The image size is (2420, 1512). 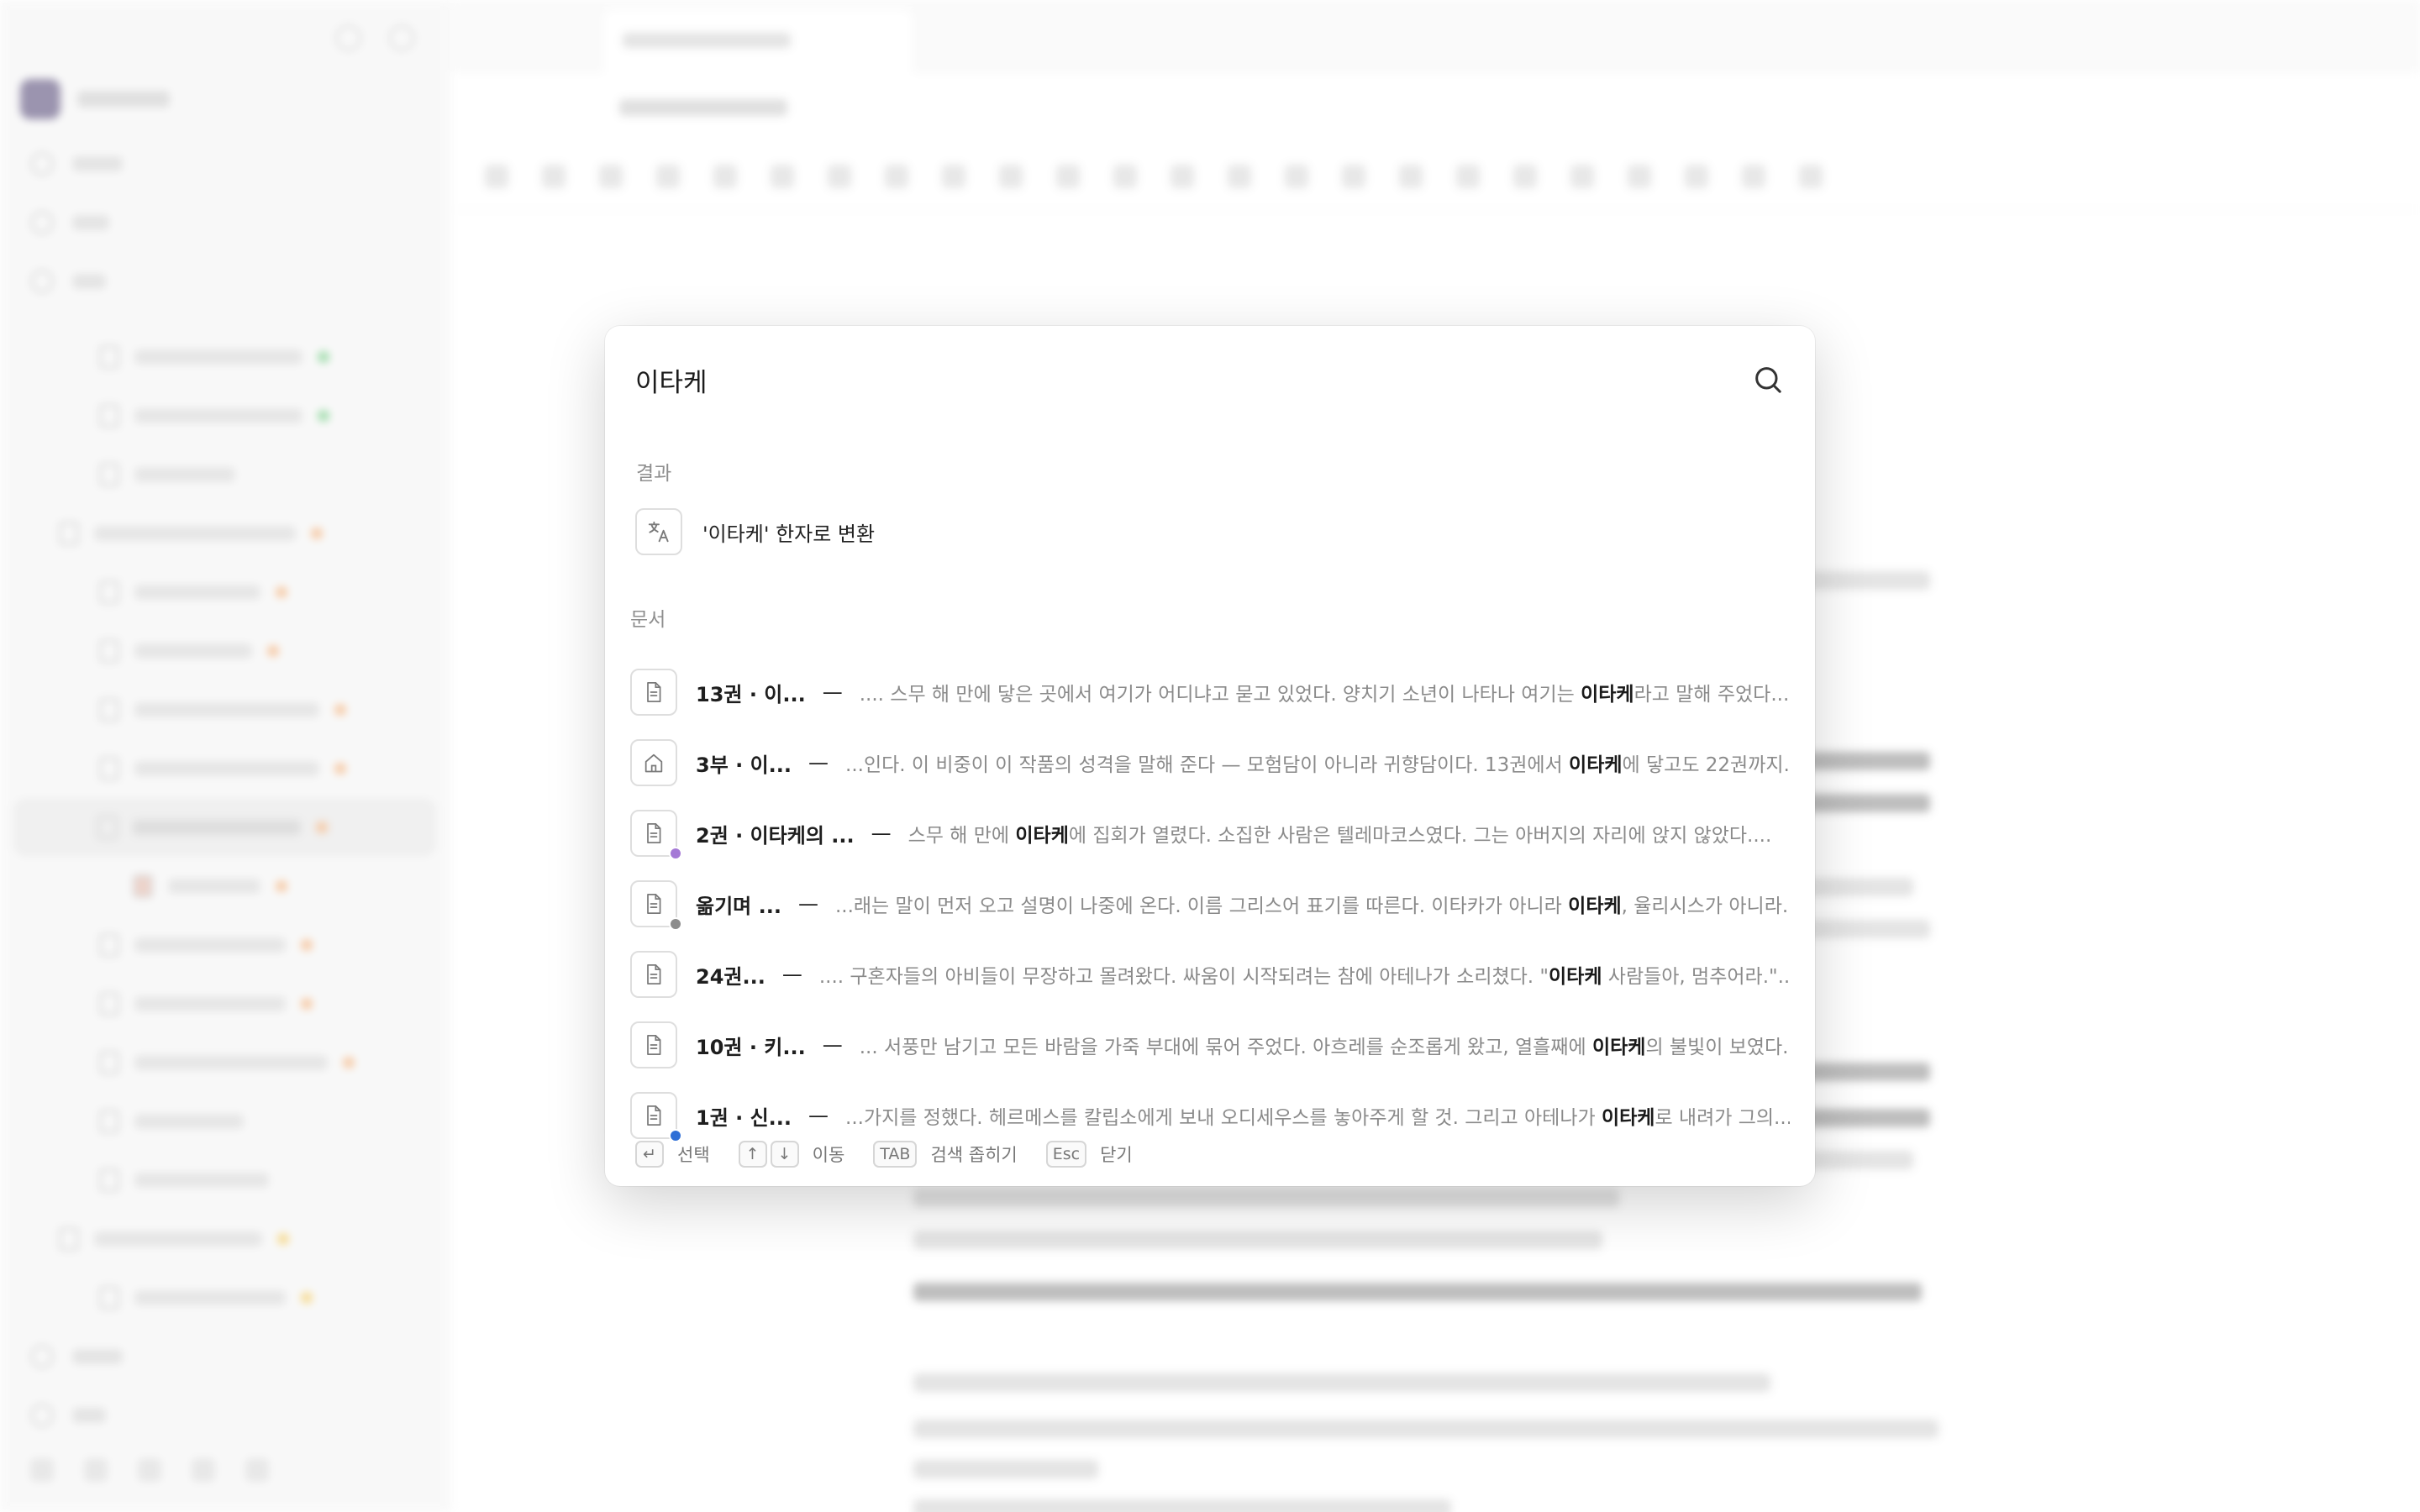 What do you see at coordinates (789, 534) in the screenshot?
I see `convert-label: '이타케' 한자로 변환` at bounding box center [789, 534].